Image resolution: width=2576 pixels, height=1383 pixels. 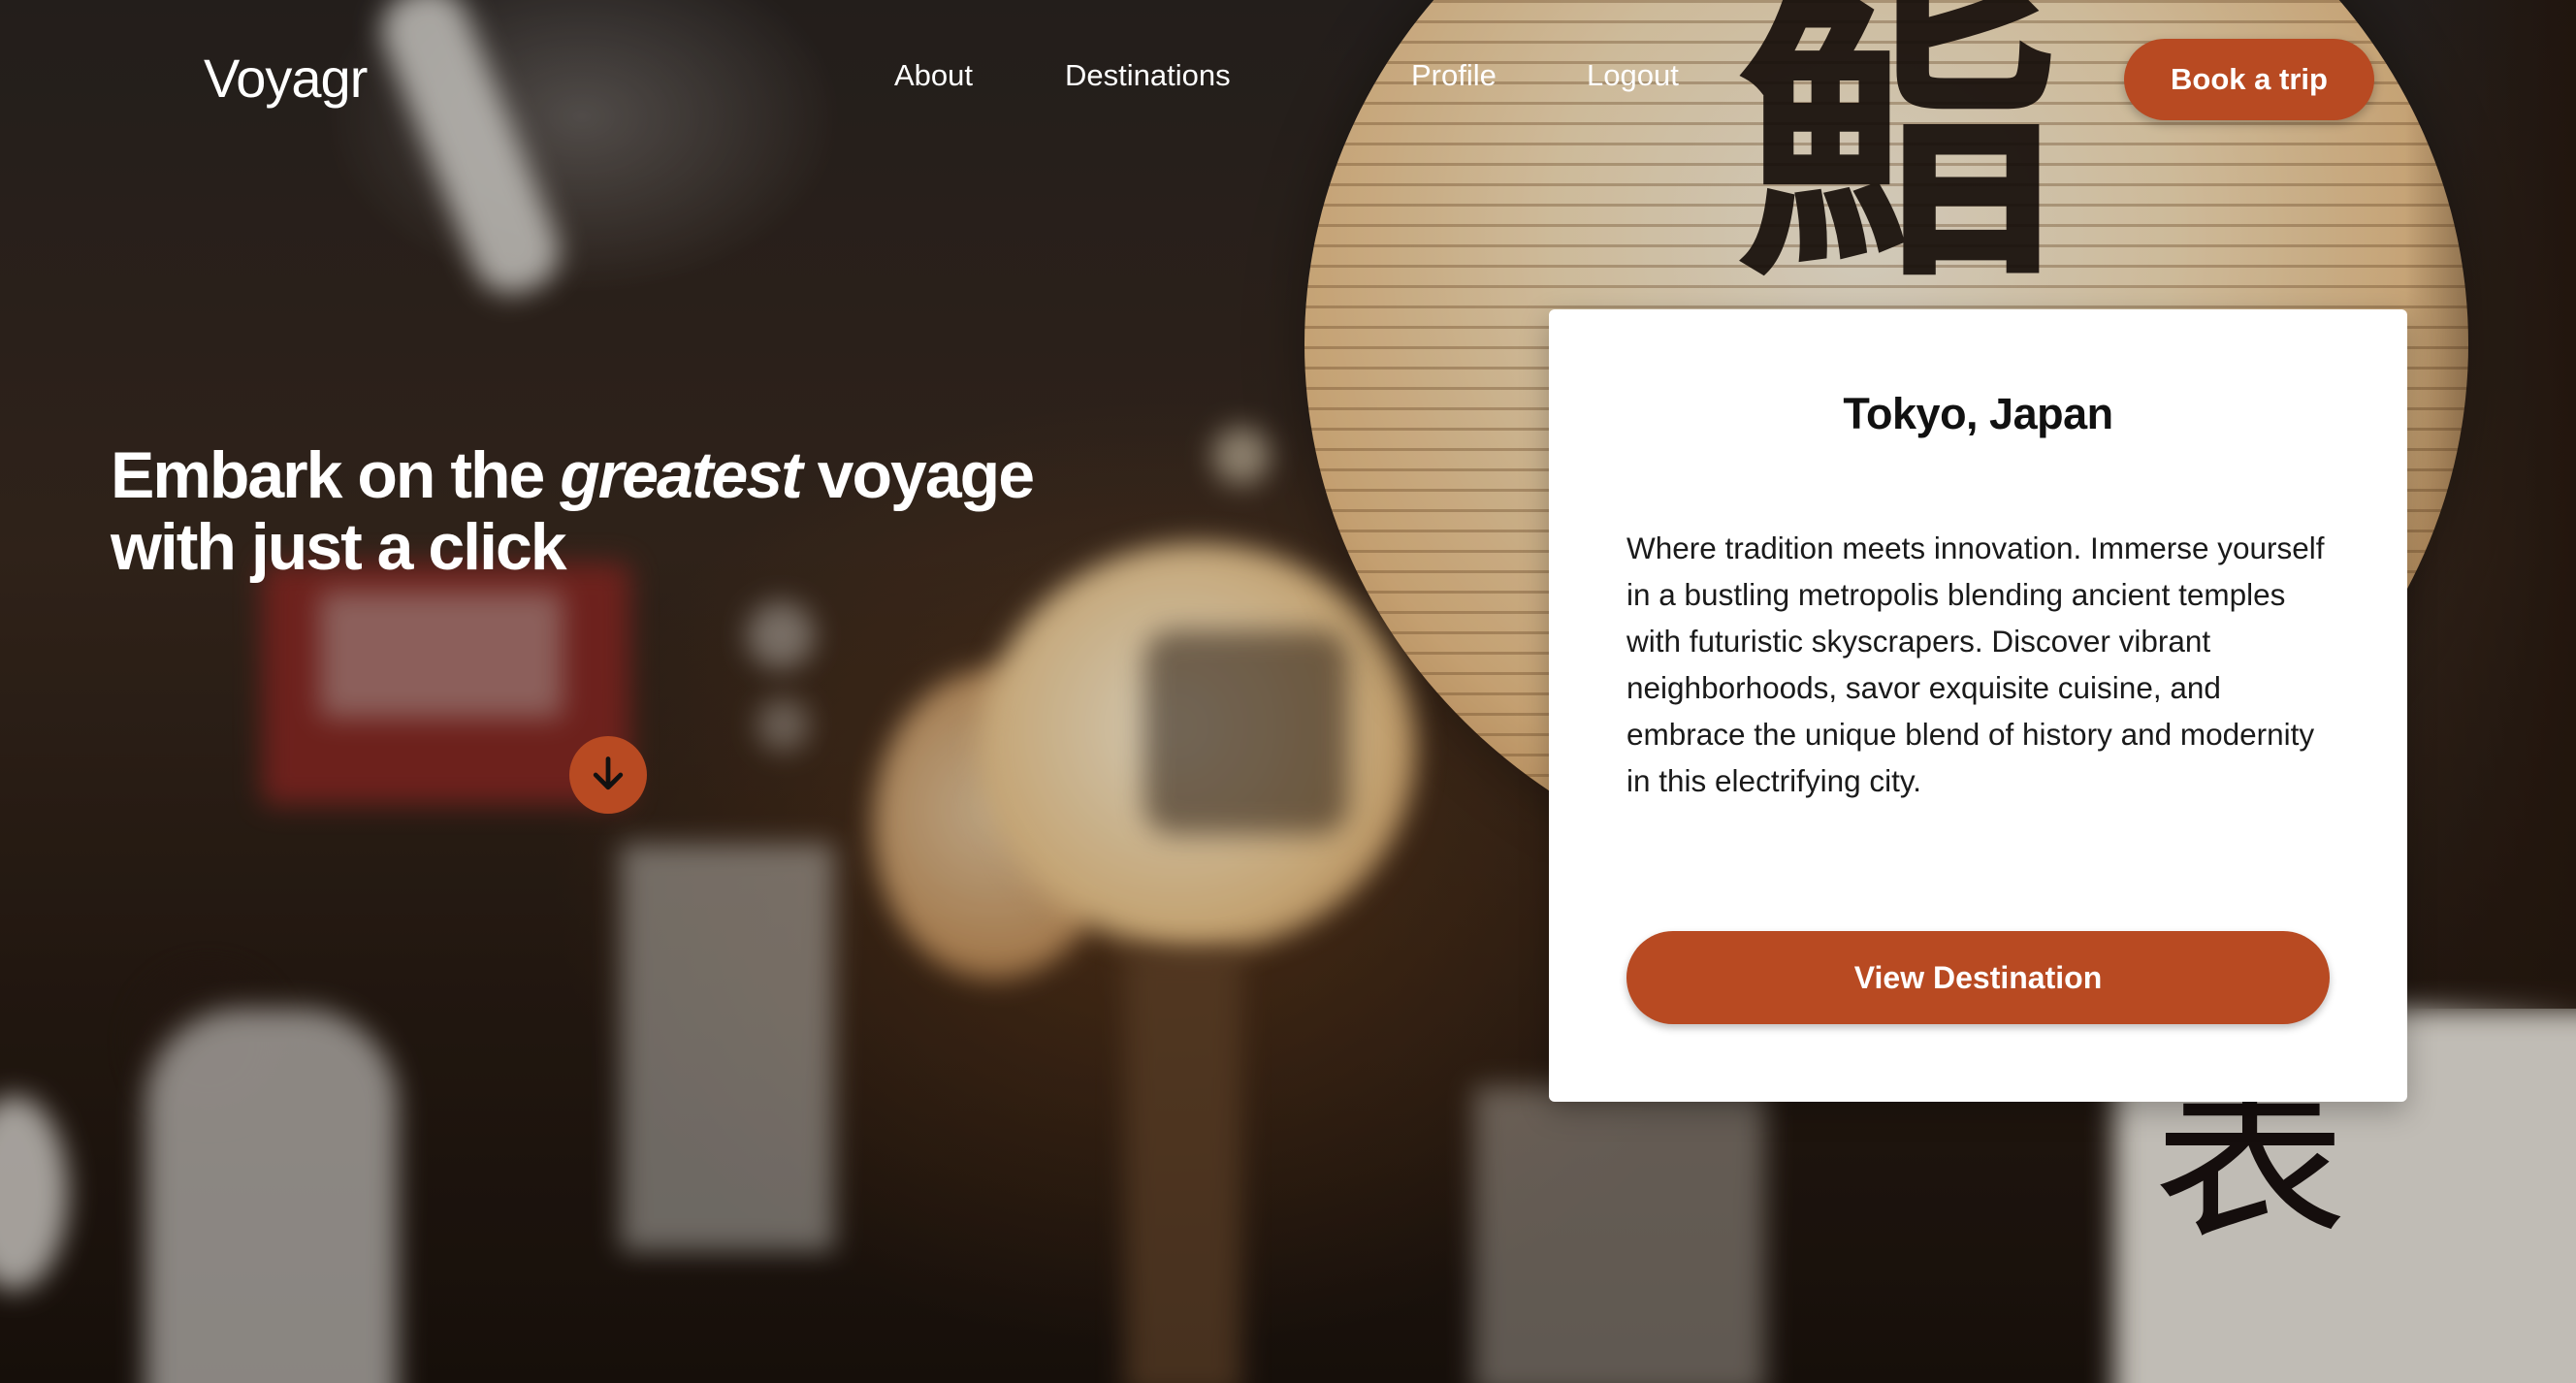 What do you see at coordinates (1633, 75) in the screenshot?
I see `nav-link-logout: Logout` at bounding box center [1633, 75].